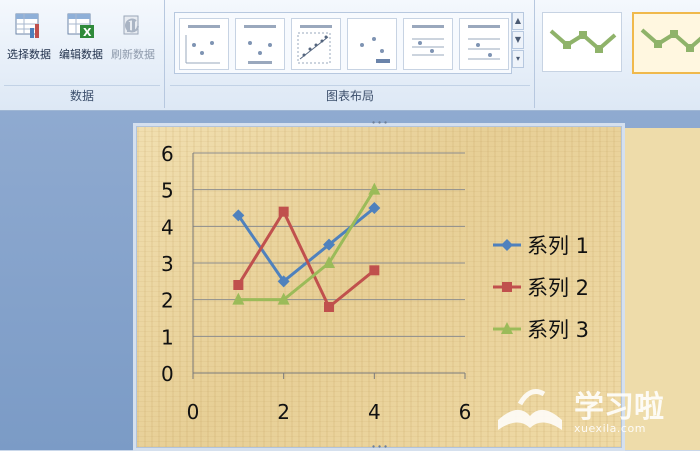  I want to click on gallery-more-icon: ▾, so click(518, 59).